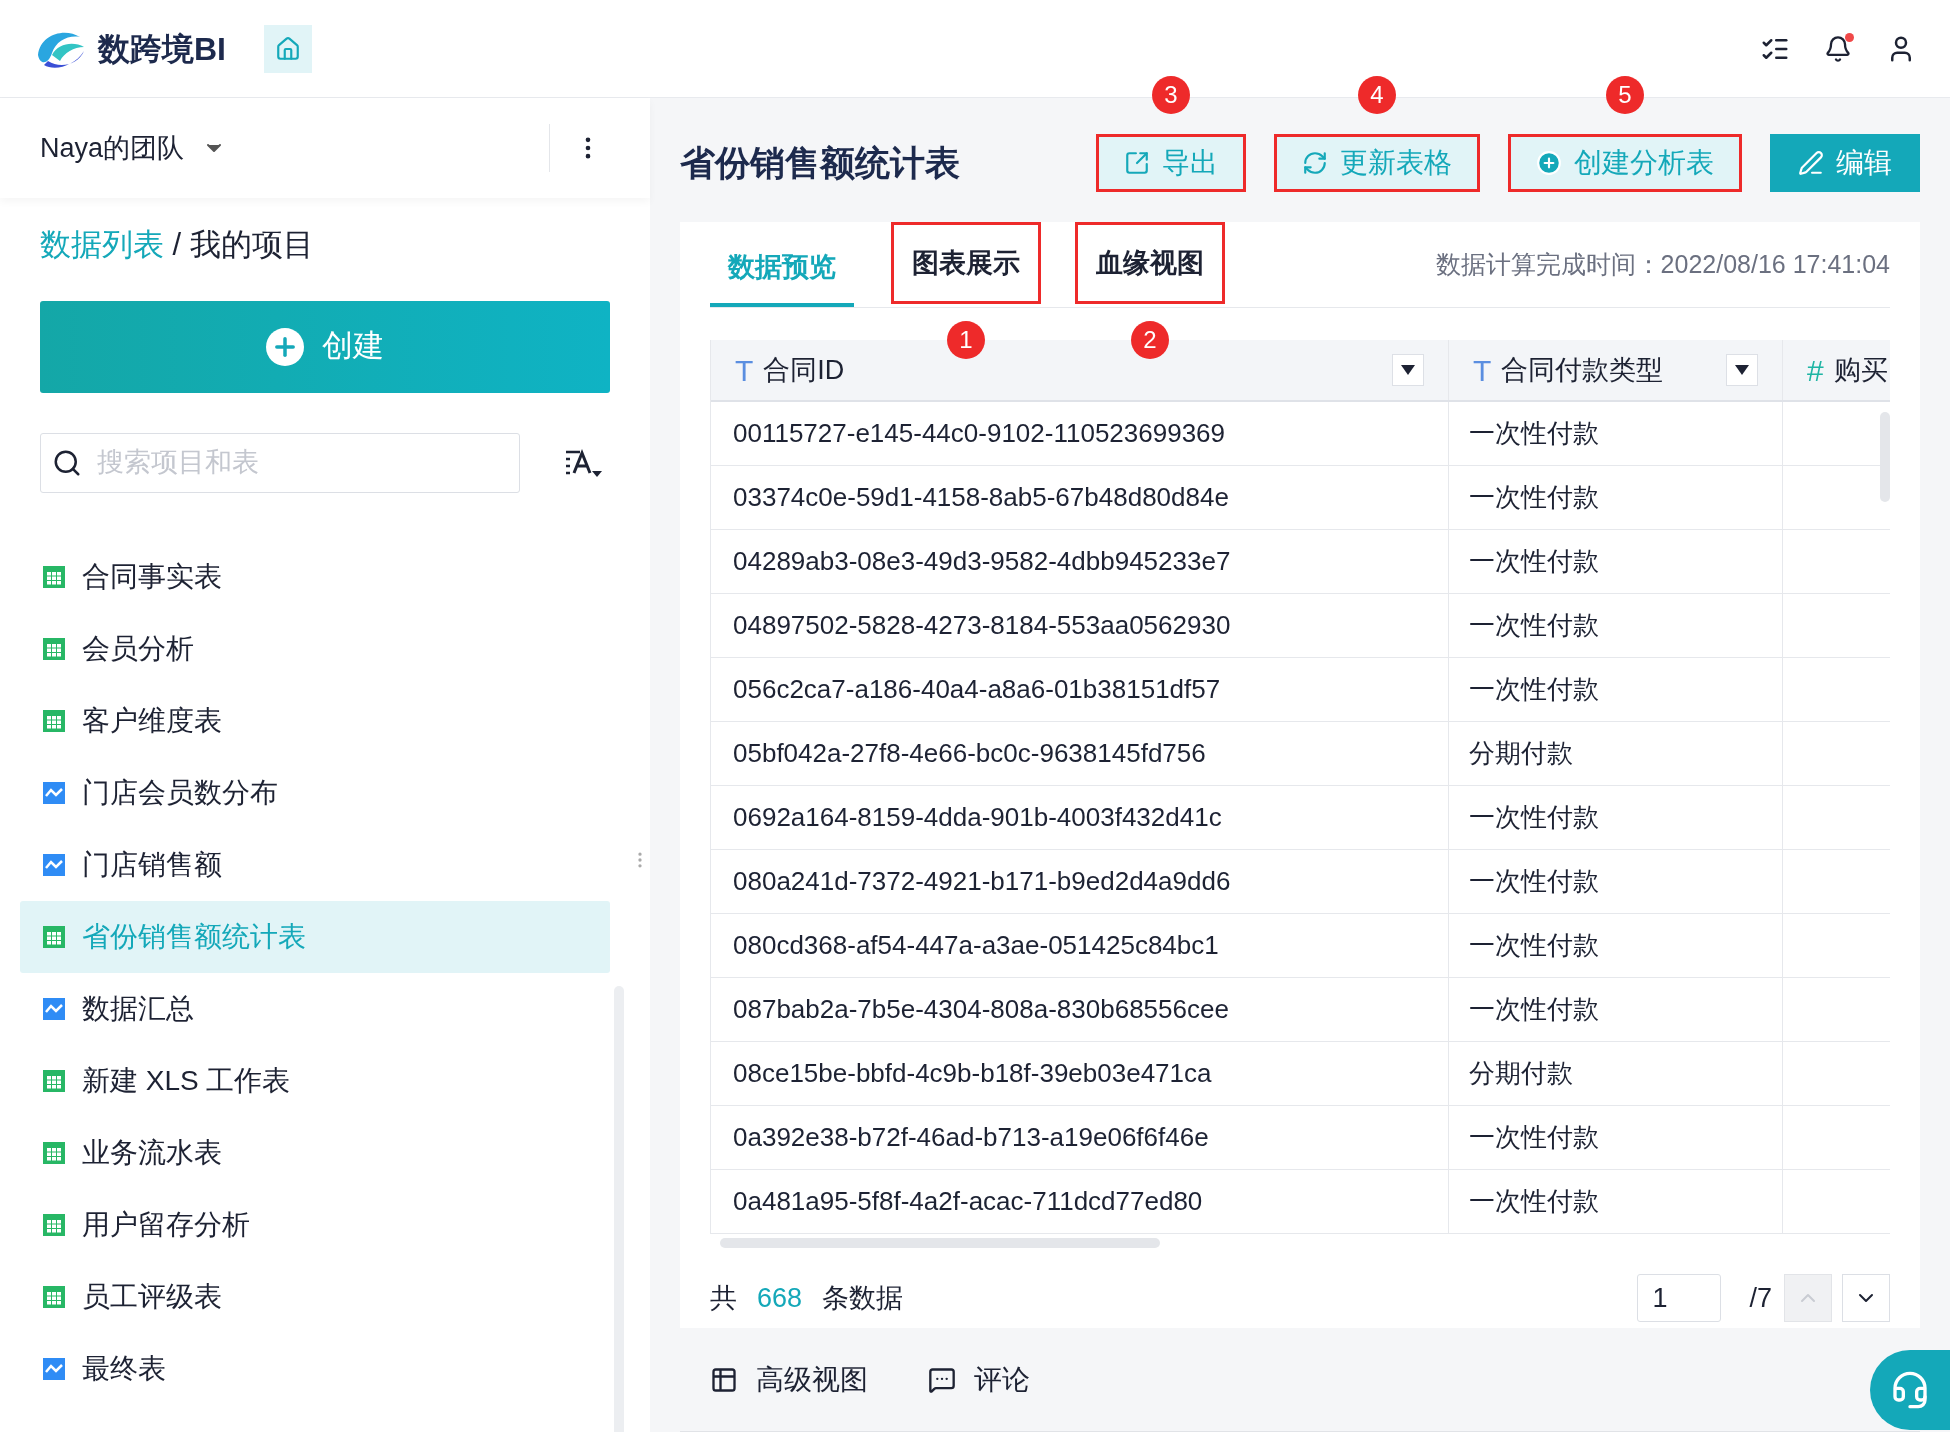 The width and height of the screenshot is (1950, 1432). What do you see at coordinates (1080, 753) in the screenshot?
I see `table-cell: 05bf042a-27f8-4e66-bc0c-9638145fd756` at bounding box center [1080, 753].